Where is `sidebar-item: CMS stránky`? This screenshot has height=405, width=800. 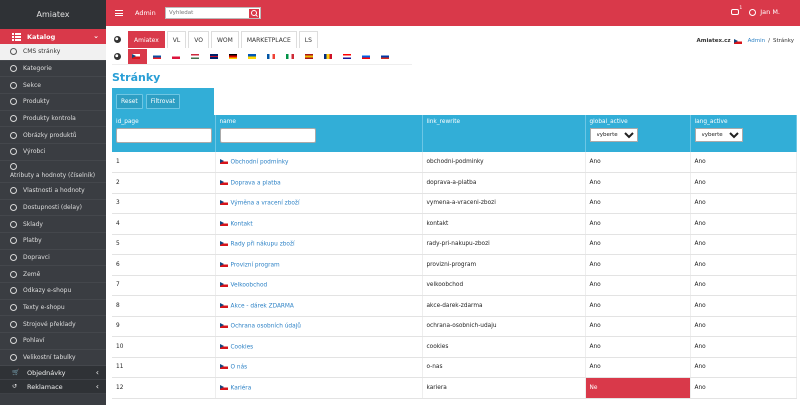
sidebar-item: CMS stránky is located at coordinates (53, 52).